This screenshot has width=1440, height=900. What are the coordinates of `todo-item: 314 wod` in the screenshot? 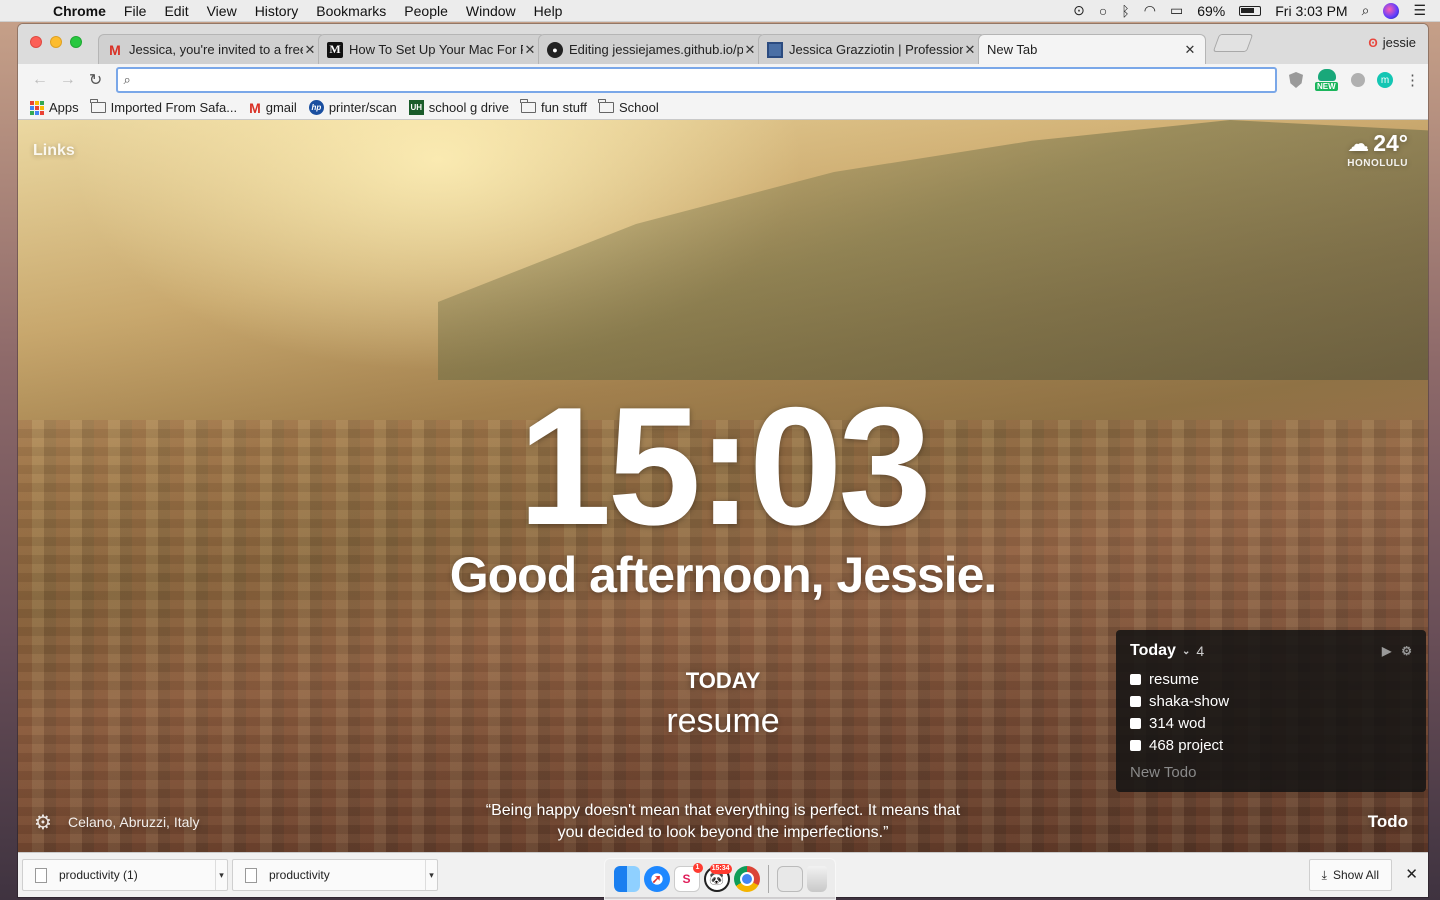 It's located at (1271, 723).